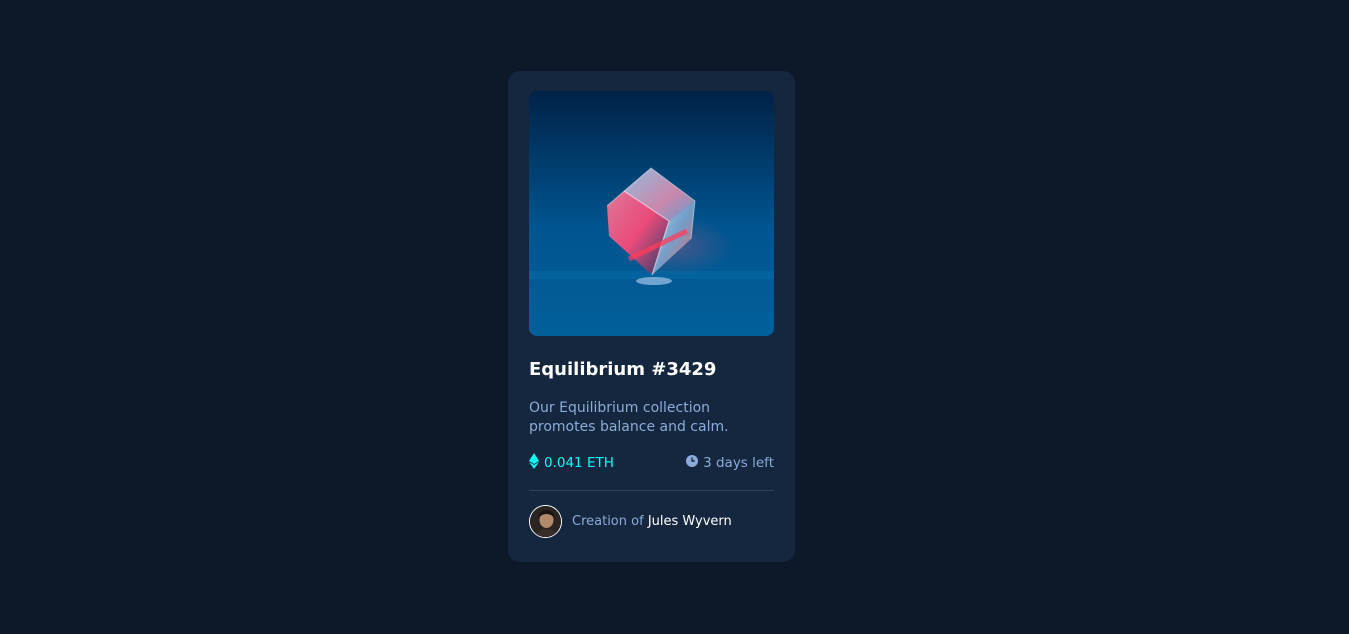 Image resolution: width=1349 pixels, height=634 pixels. I want to click on ethereum-icon, so click(534, 463).